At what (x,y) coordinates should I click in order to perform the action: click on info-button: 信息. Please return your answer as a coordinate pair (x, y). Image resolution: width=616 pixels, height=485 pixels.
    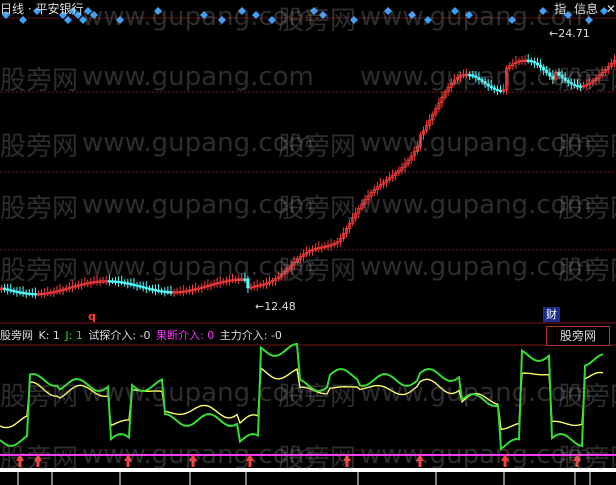
    Looking at the image, I should click on (586, 9).